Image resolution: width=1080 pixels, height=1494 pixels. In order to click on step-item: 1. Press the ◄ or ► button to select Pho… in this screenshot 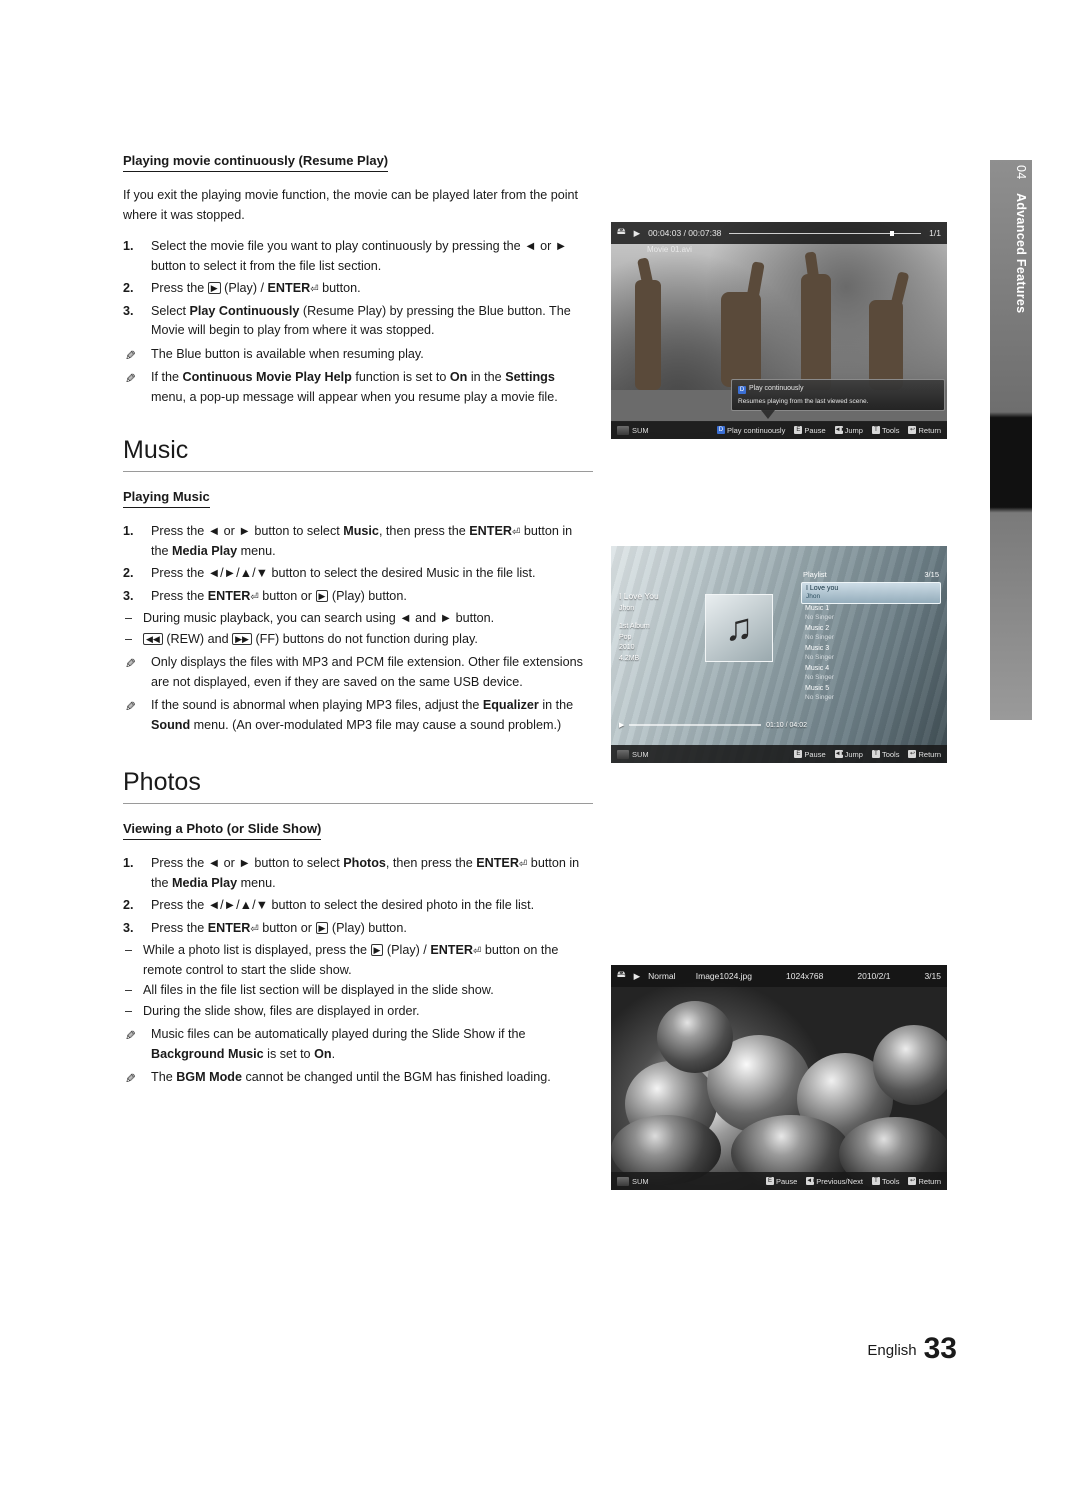, I will do `click(351, 873)`.